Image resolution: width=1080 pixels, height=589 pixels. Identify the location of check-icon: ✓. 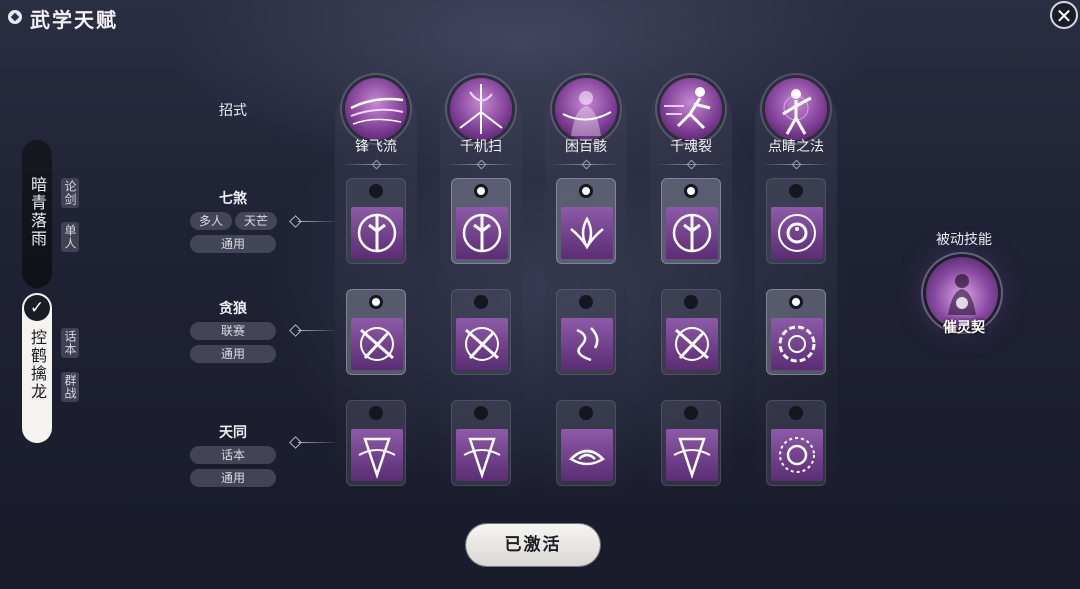
(37, 308).